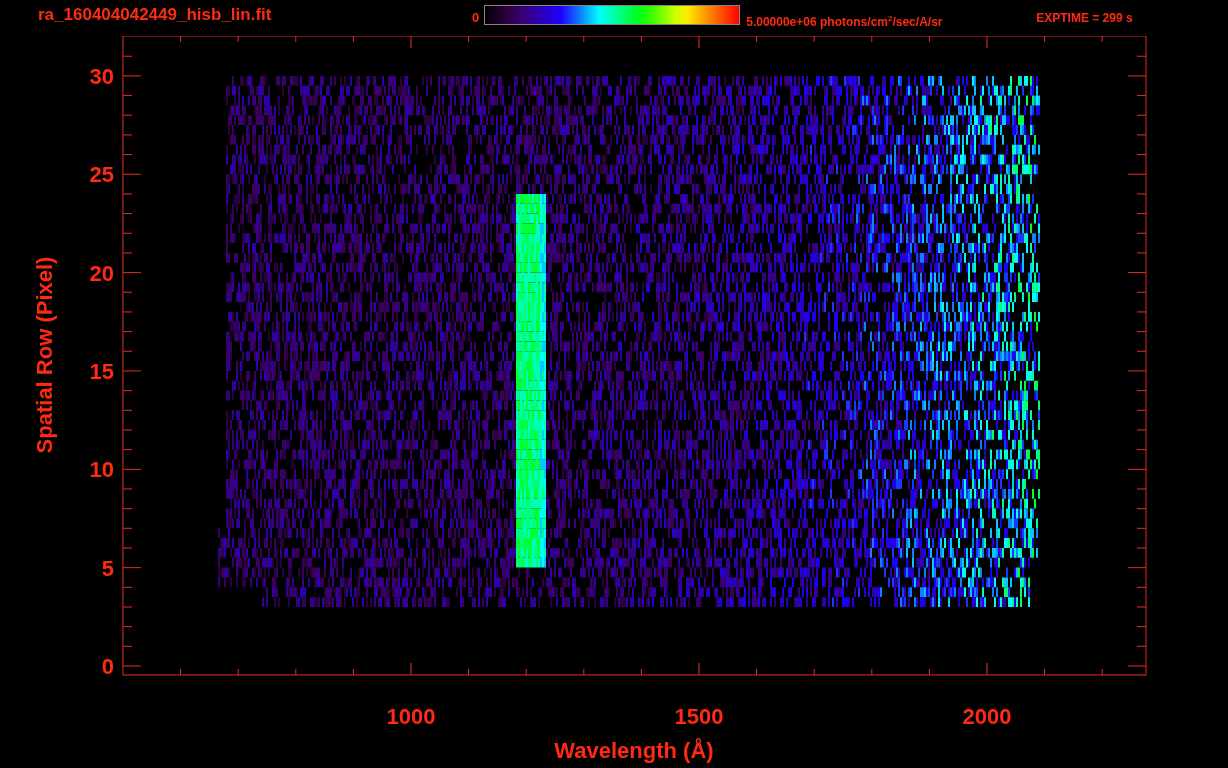  I want to click on y-tick-label: 30, so click(101, 76).